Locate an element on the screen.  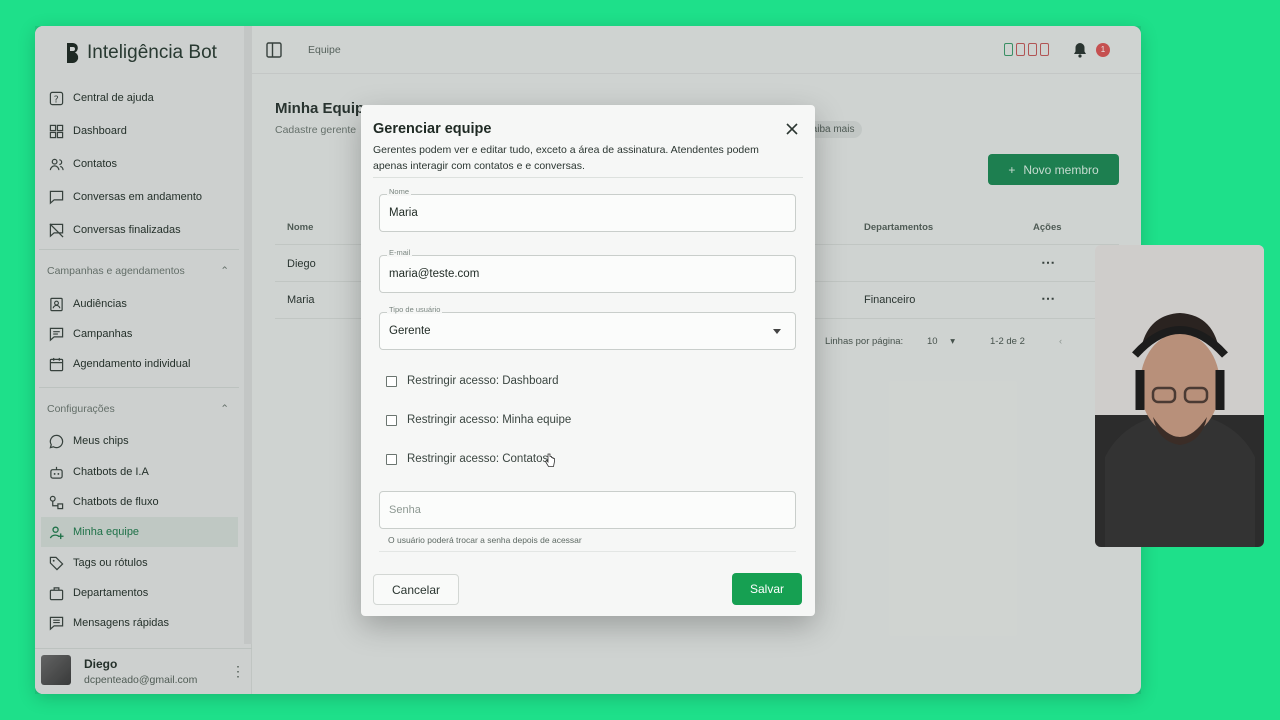
name-field: Nome Maria is located at coordinates (587, 209).